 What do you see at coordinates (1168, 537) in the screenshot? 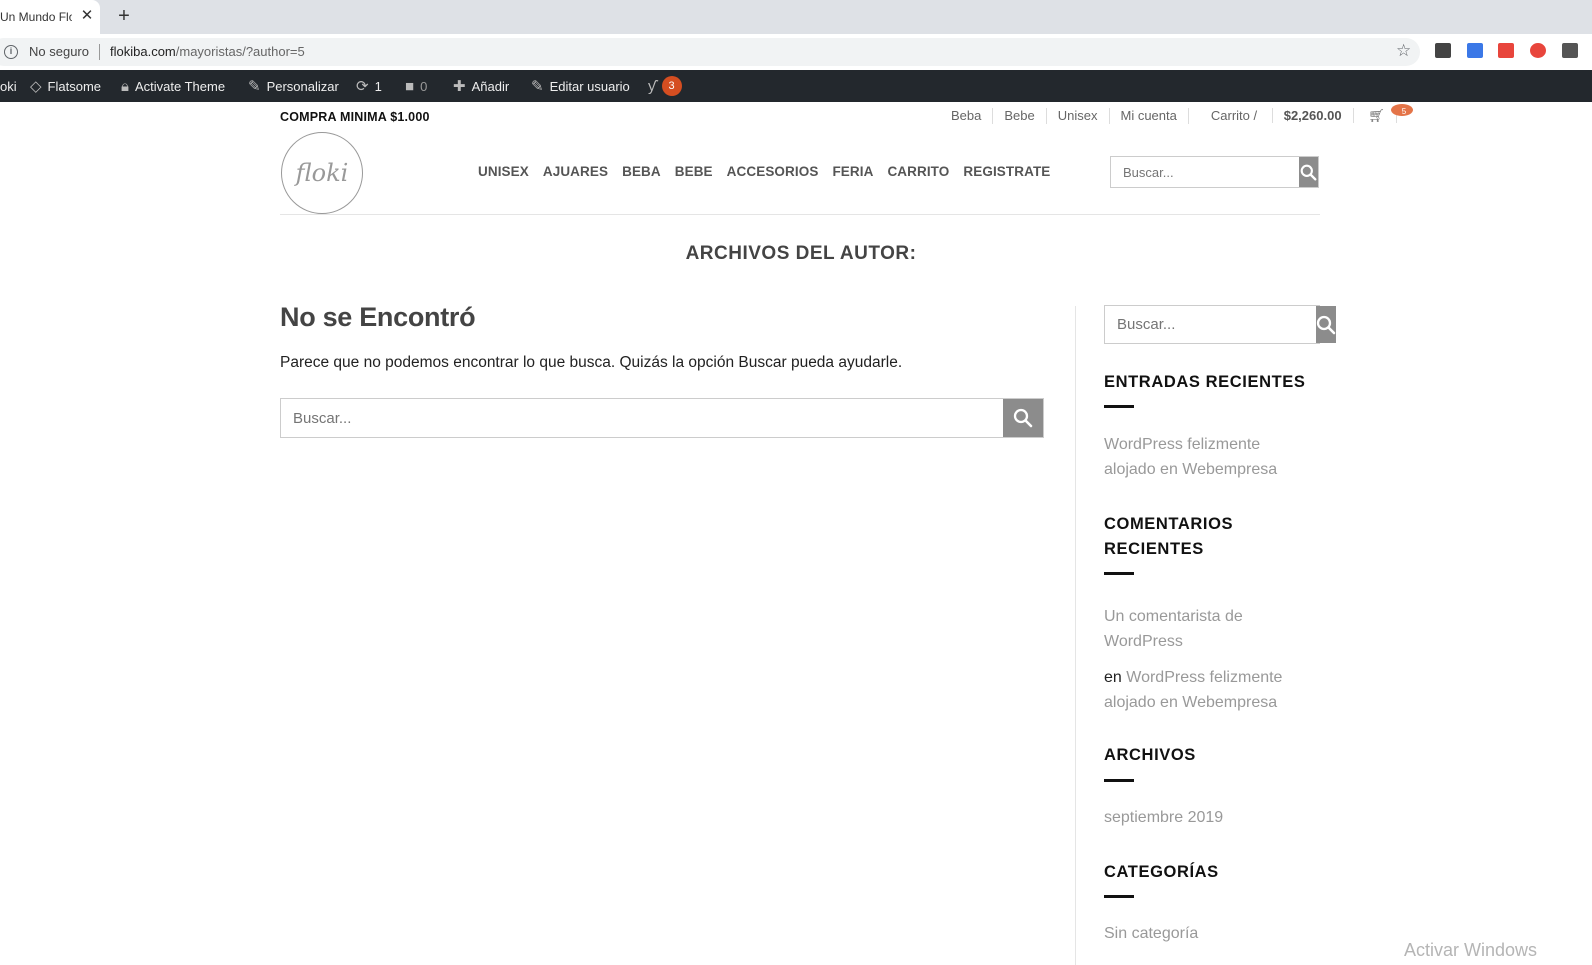
I see `widget-title-recent-comments: COMENTARIOS RECIENTES` at bounding box center [1168, 537].